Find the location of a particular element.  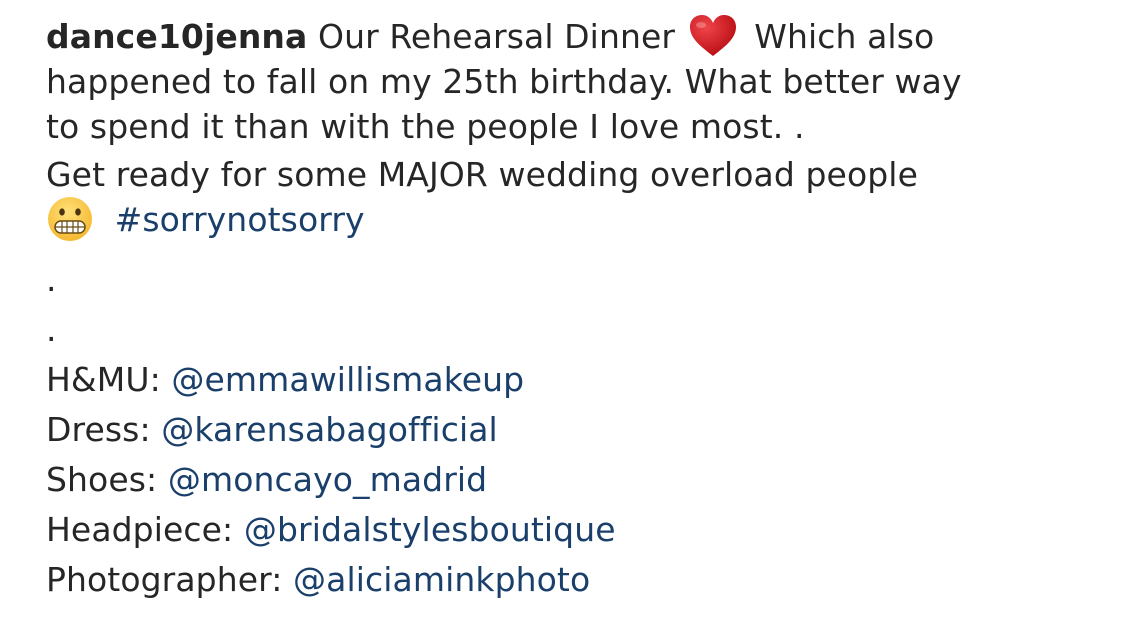

credit-label: Shoes: is located at coordinates (102, 479).